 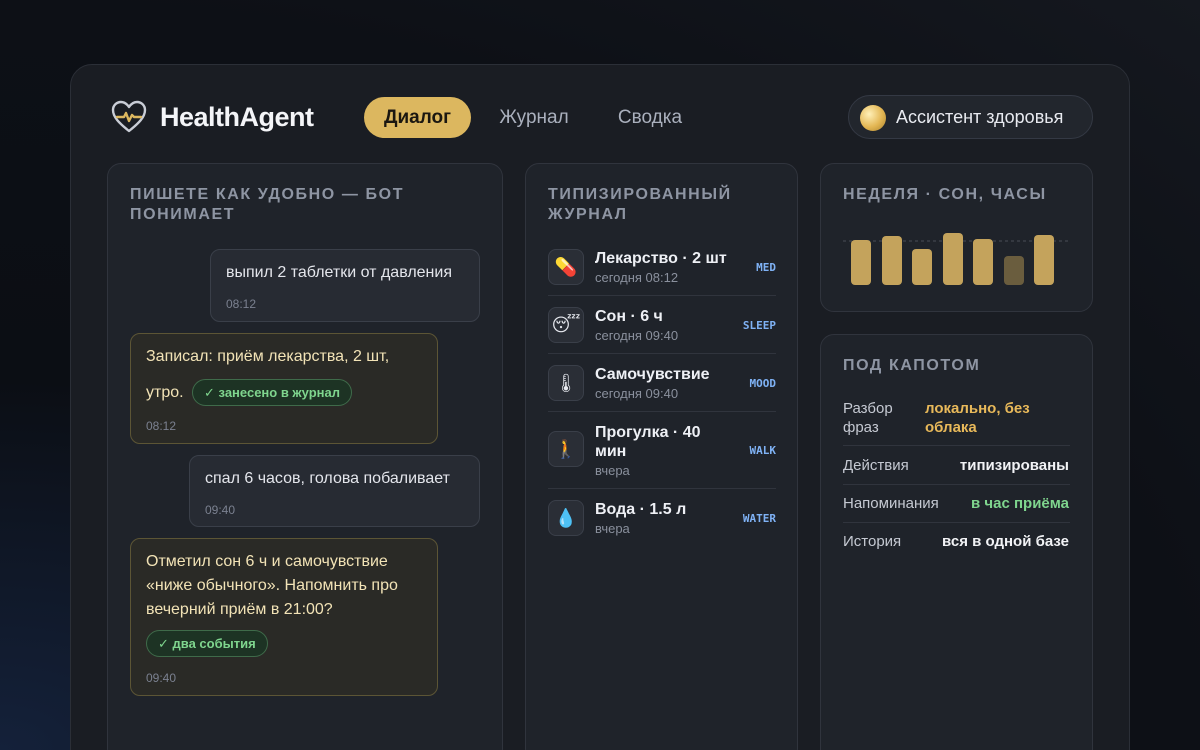 What do you see at coordinates (650, 117) in the screenshot?
I see `tab-summary: Сводка` at bounding box center [650, 117].